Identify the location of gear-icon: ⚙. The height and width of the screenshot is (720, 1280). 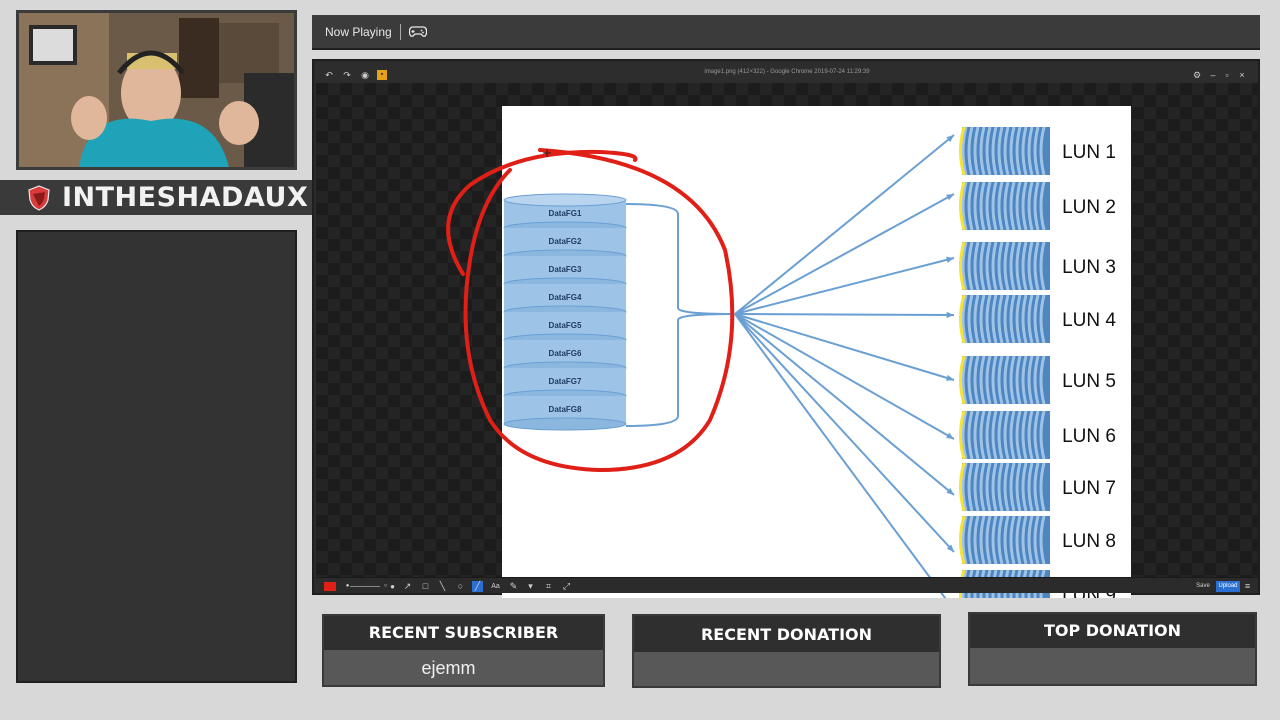
(1197, 75).